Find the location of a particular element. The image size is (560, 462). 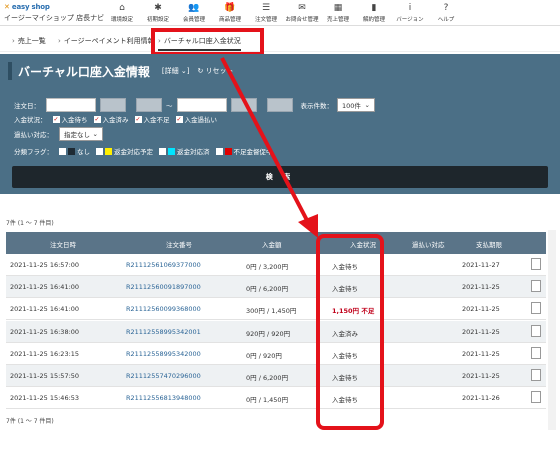

cell-order-number: R21112560099368000 is located at coordinates (163, 309).